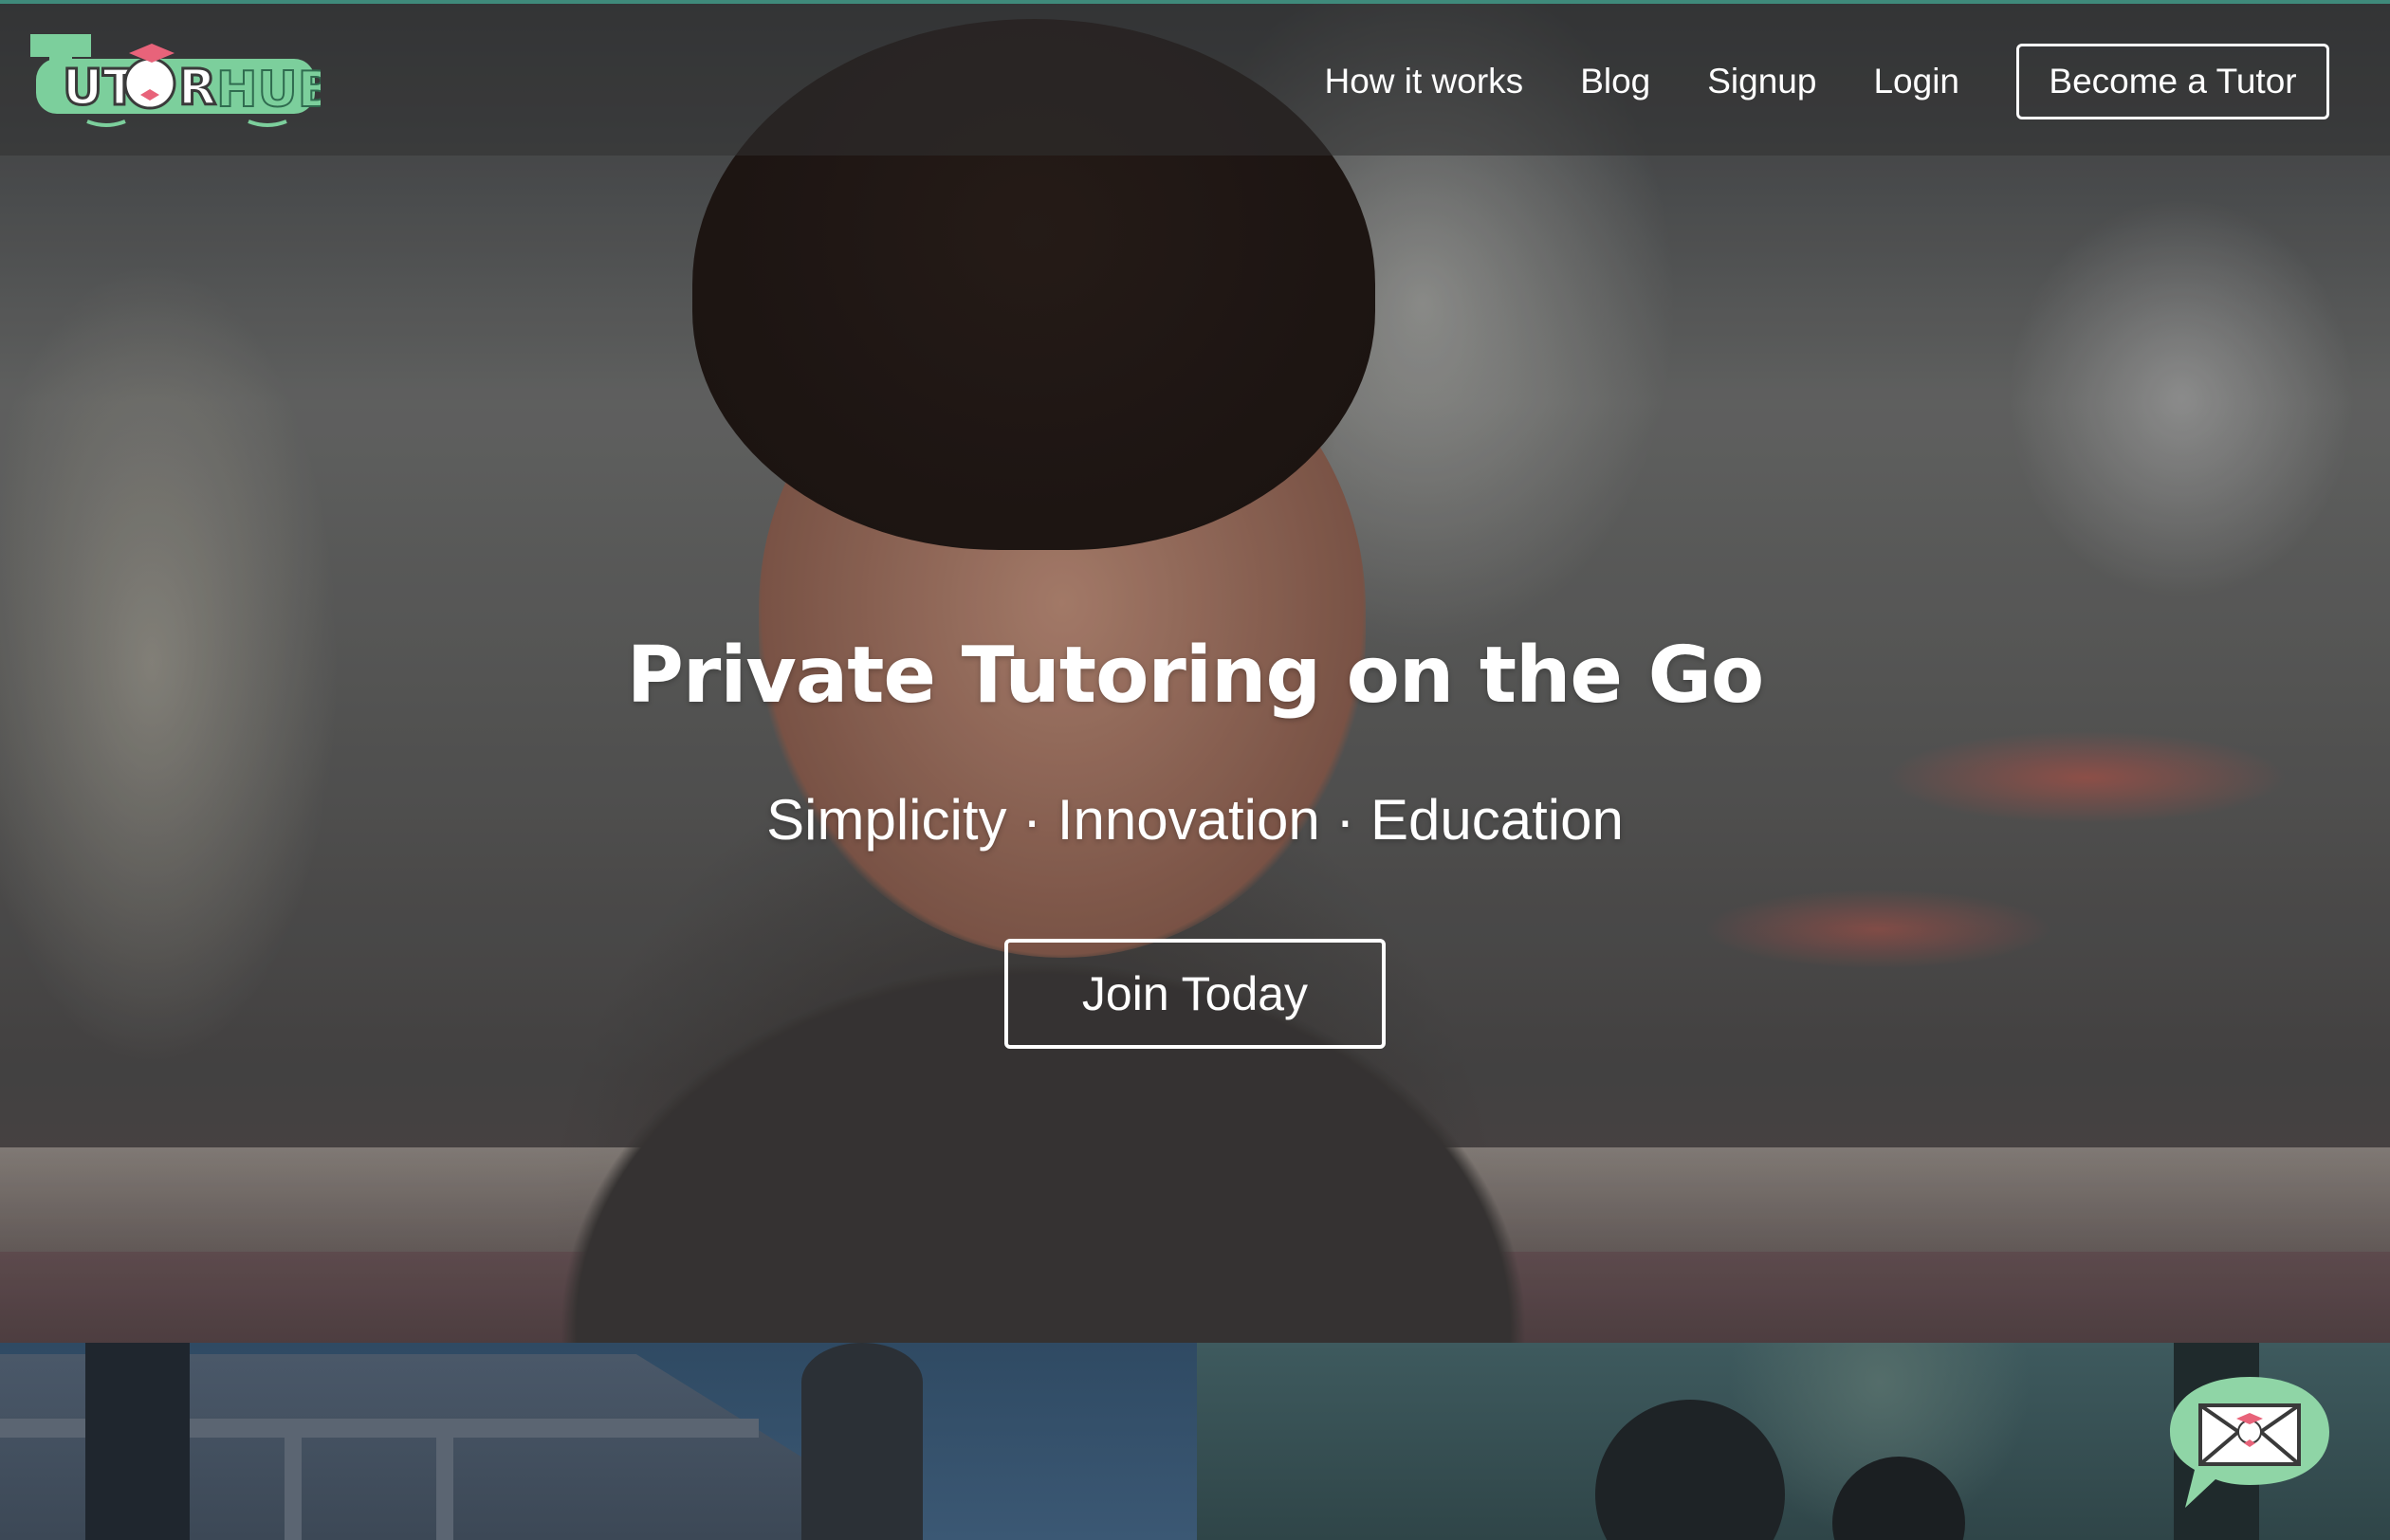 Image resolution: width=2390 pixels, height=1540 pixels. Describe the element at coordinates (1195, 994) in the screenshot. I see `join-today-button: Join Today` at that location.